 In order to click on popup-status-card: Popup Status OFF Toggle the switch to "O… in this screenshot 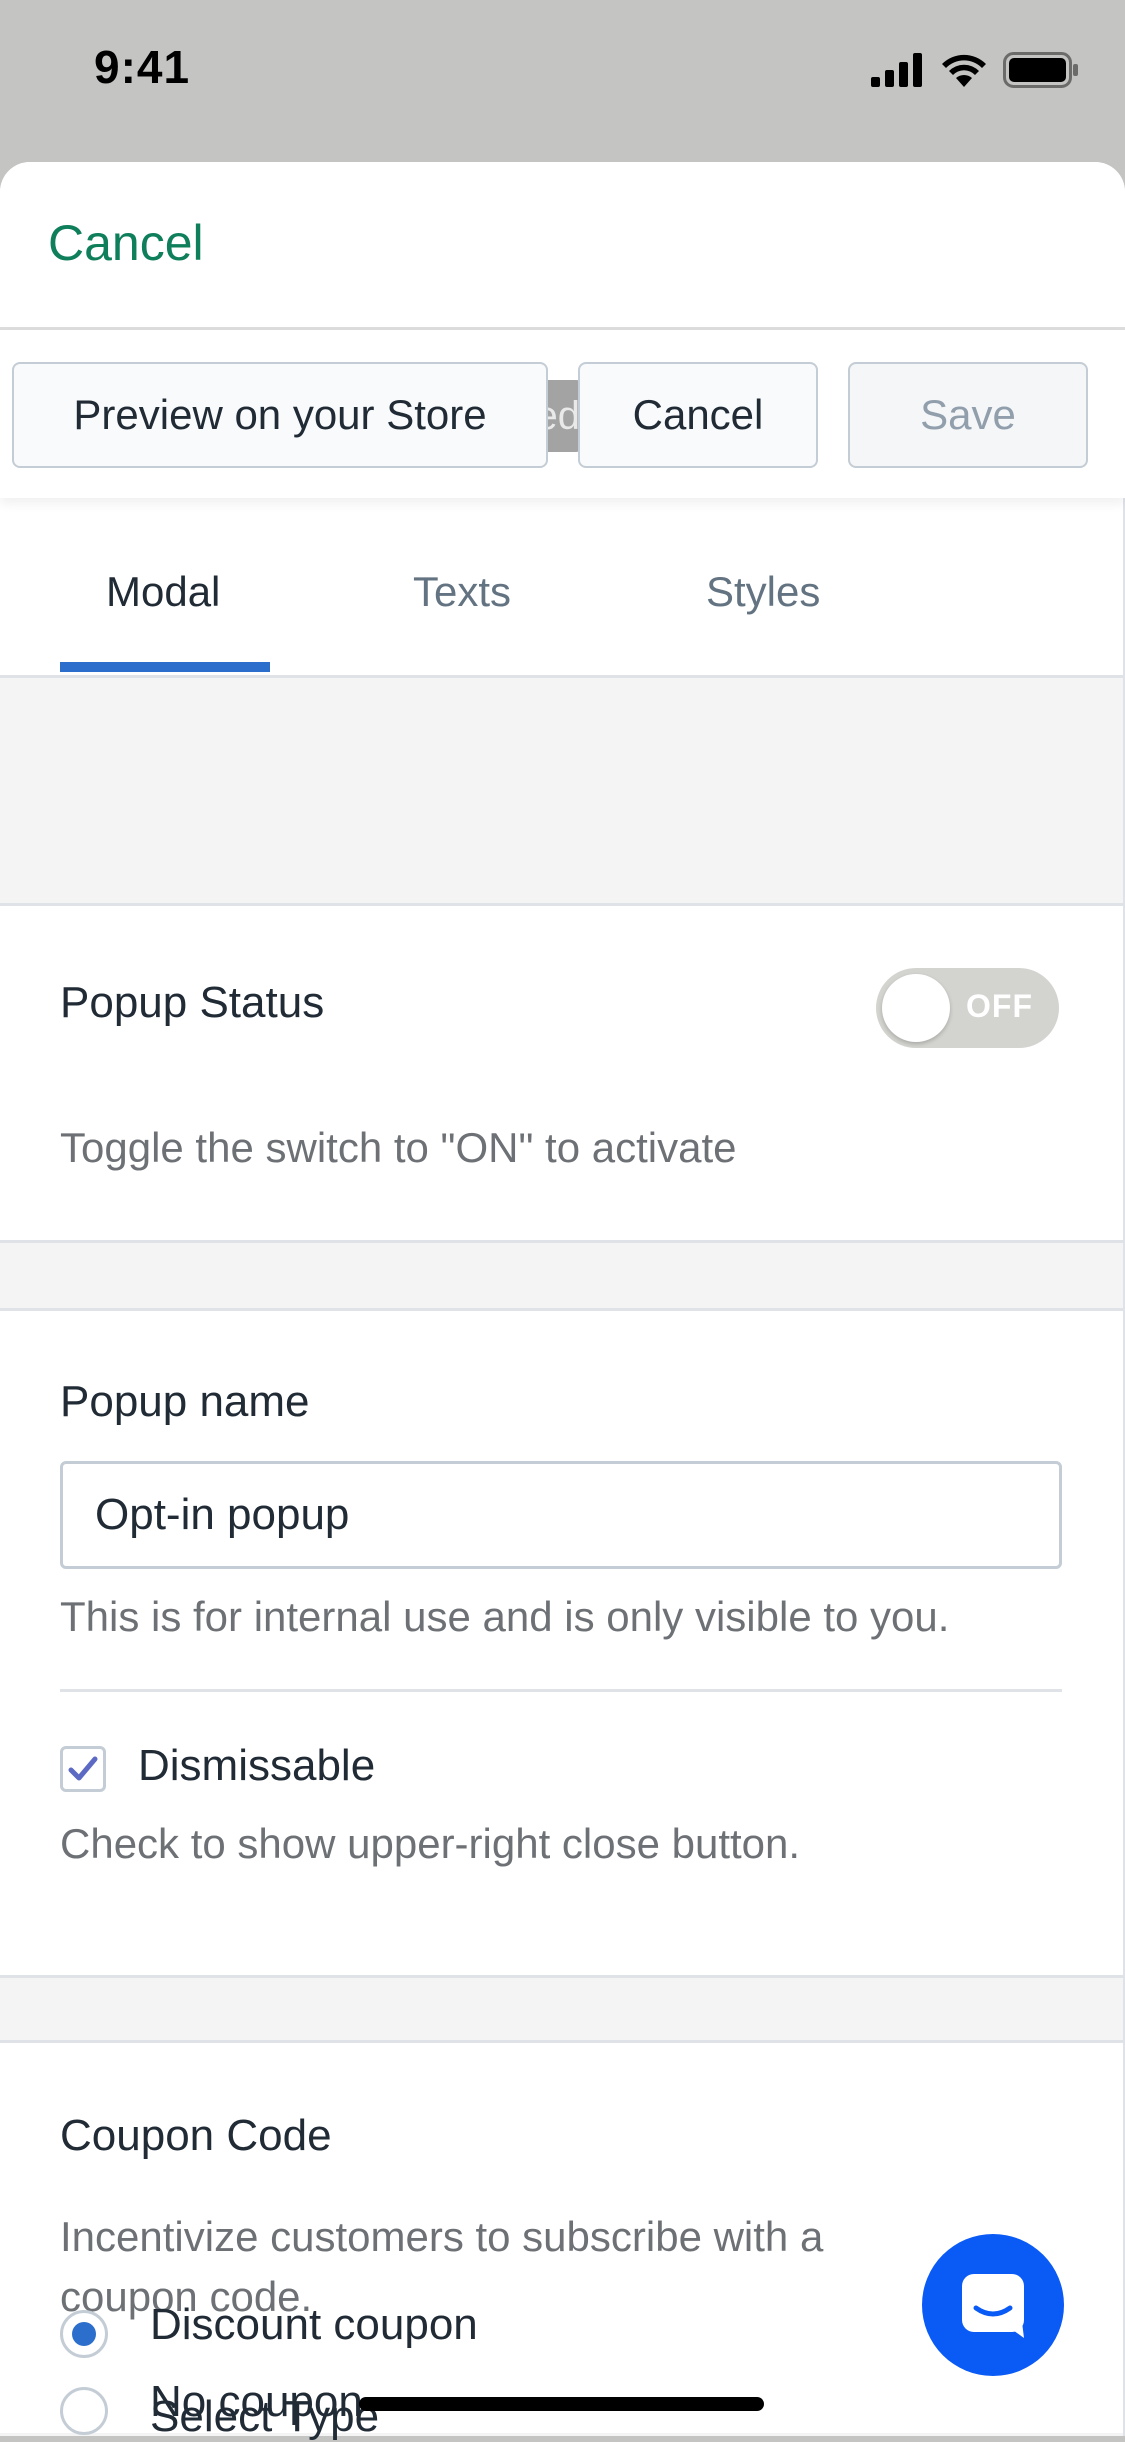, I will do `click(561, 1073)`.